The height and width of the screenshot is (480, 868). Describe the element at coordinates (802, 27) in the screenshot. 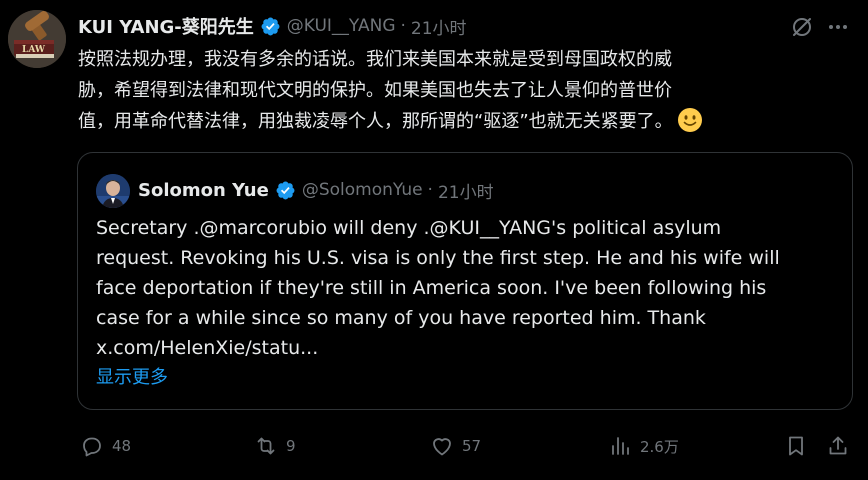

I see `grok-icon` at that location.